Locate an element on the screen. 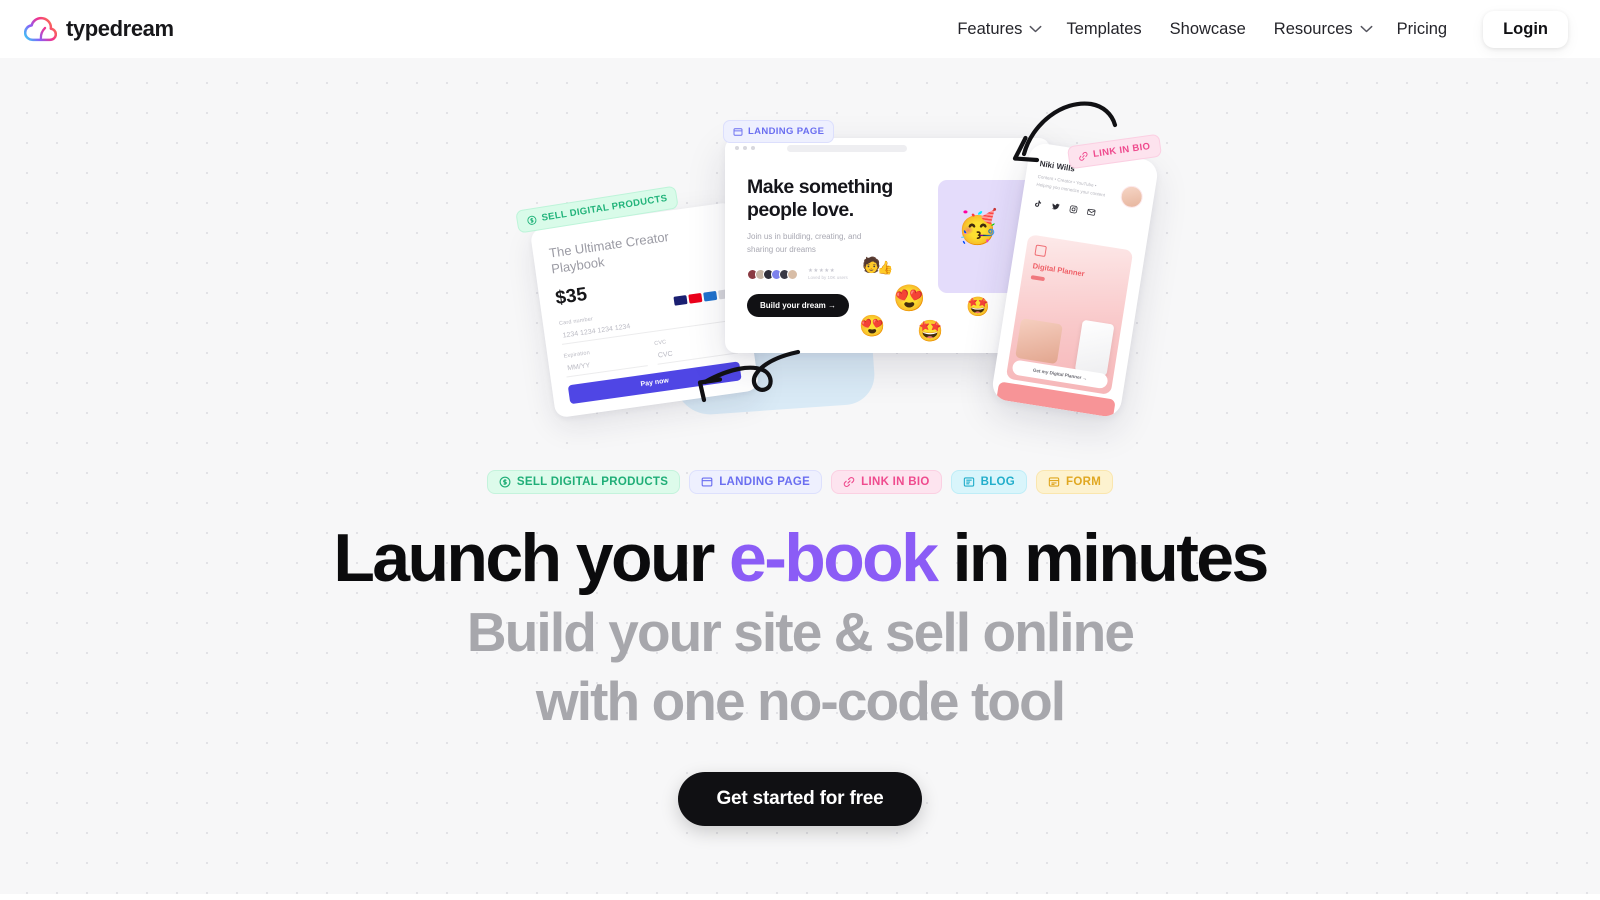 Image resolution: width=1600 pixels, height=900 pixels. article-icon is located at coordinates (969, 482).